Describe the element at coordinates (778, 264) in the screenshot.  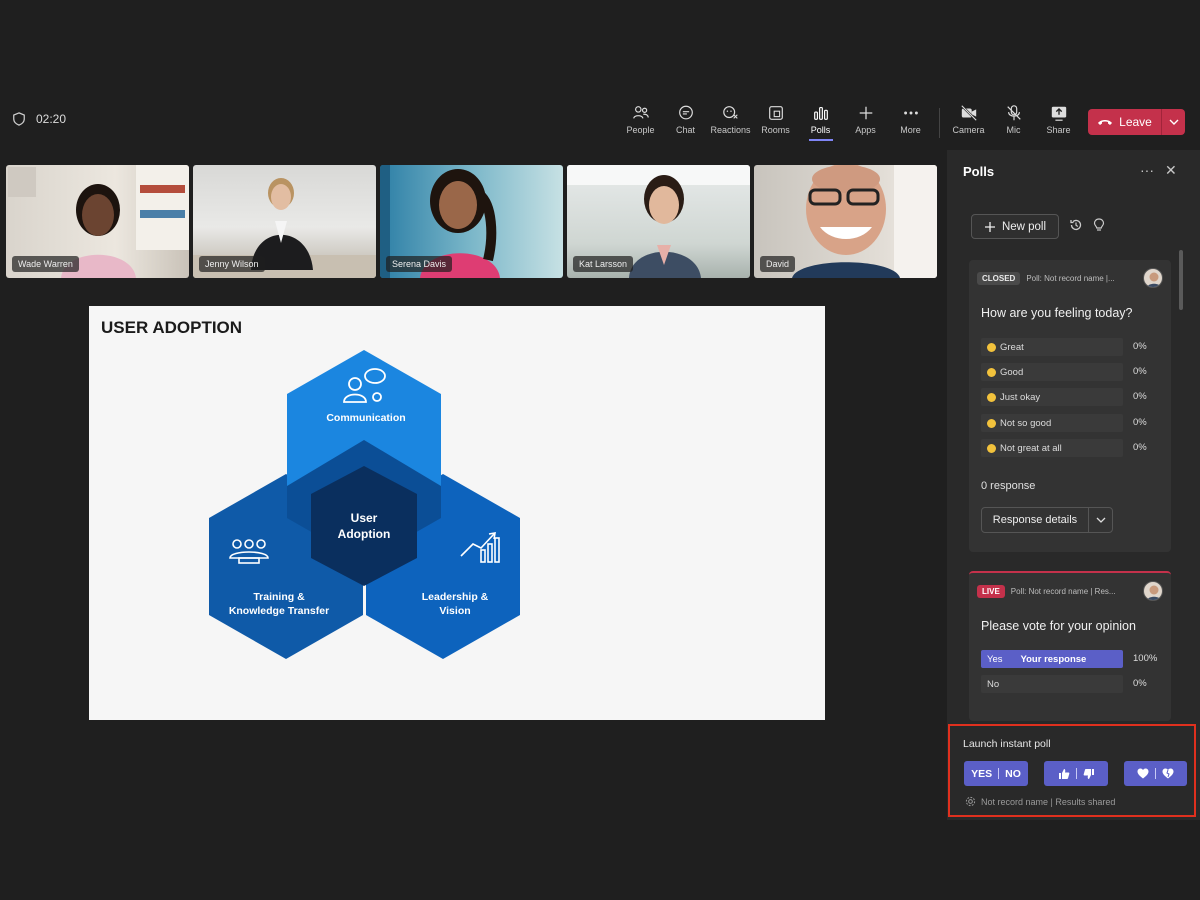
I see `participant-name: David` at that location.